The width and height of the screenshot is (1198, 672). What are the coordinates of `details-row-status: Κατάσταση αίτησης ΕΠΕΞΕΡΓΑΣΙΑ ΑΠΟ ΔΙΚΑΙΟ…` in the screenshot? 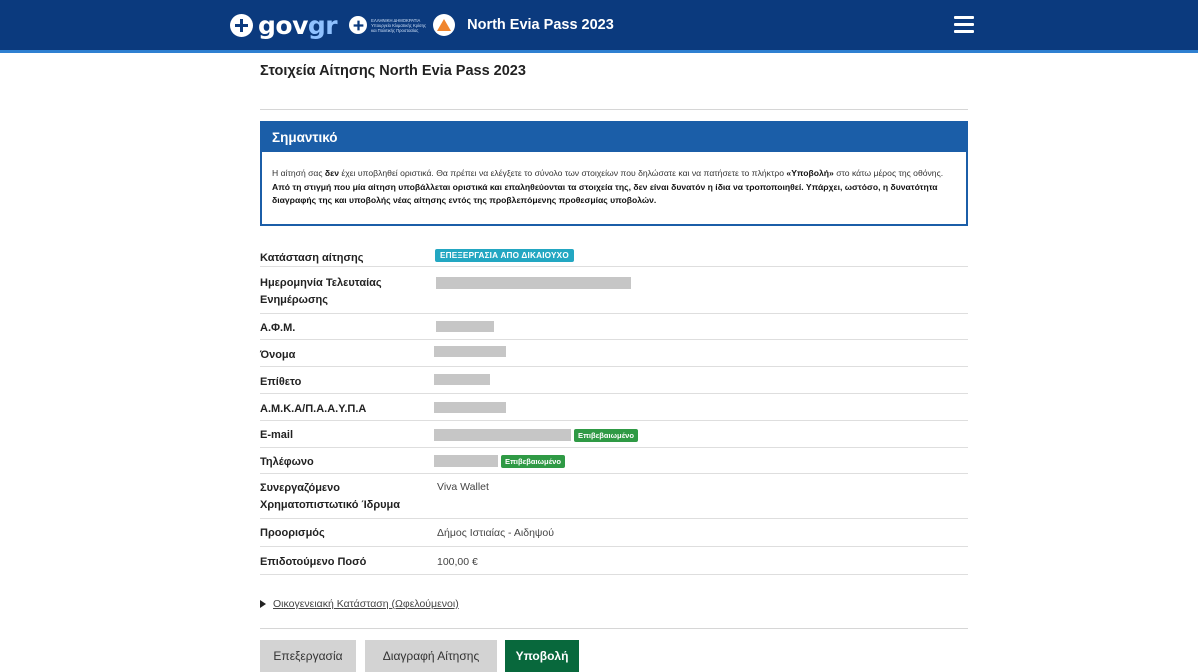 It's located at (614, 254).